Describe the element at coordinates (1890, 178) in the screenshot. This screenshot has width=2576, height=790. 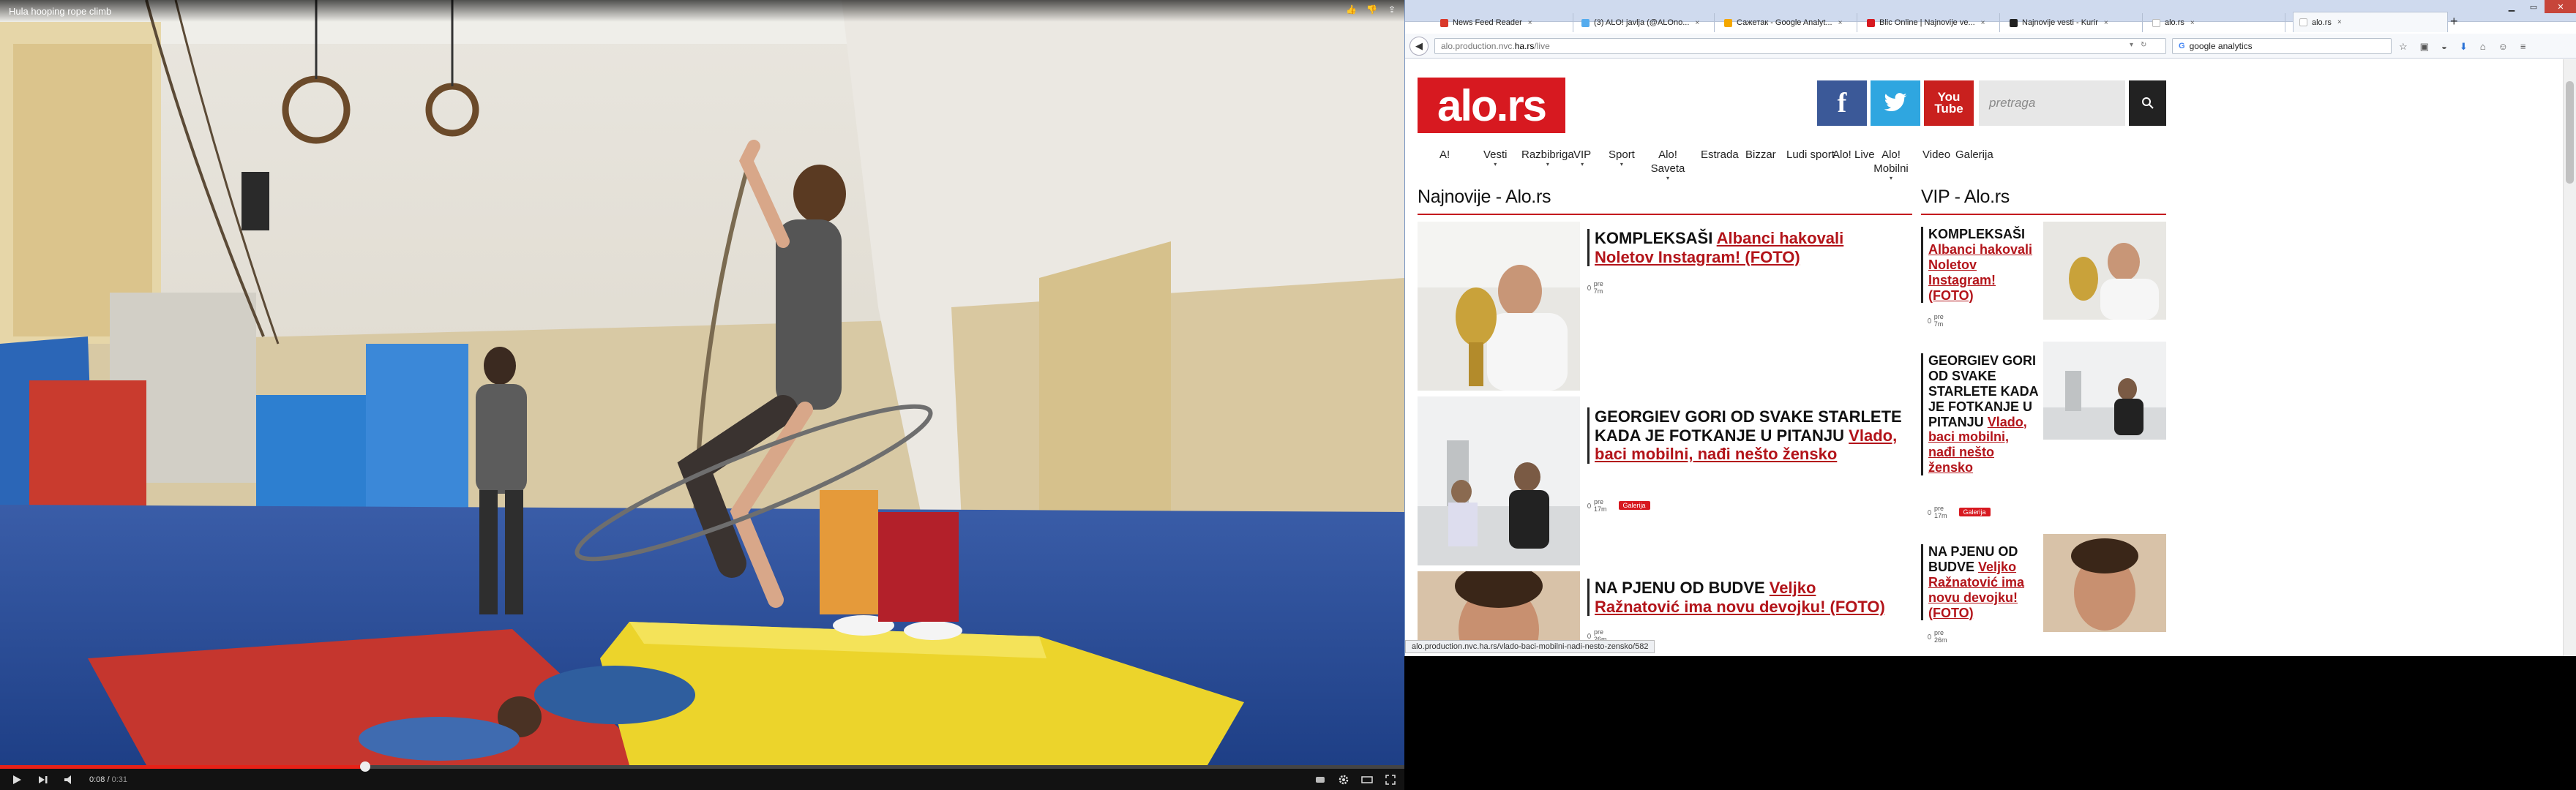
I see `chevron-down-icon: ▾` at that location.